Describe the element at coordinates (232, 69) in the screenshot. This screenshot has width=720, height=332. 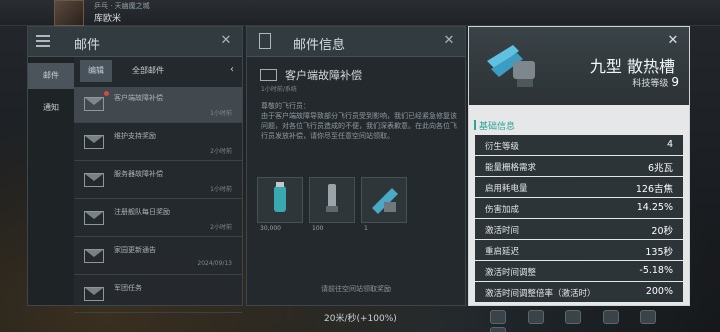
I see `chevron-left-icon: ‹` at that location.